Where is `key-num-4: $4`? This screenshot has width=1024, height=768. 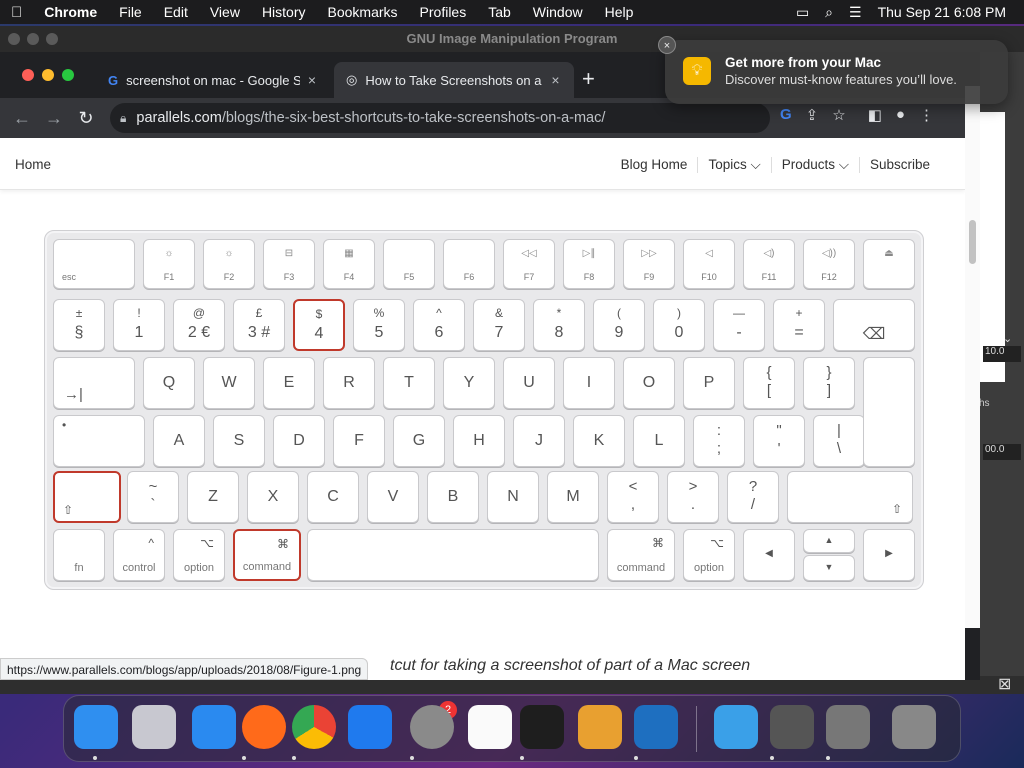 key-num-4: $4 is located at coordinates (319, 325).